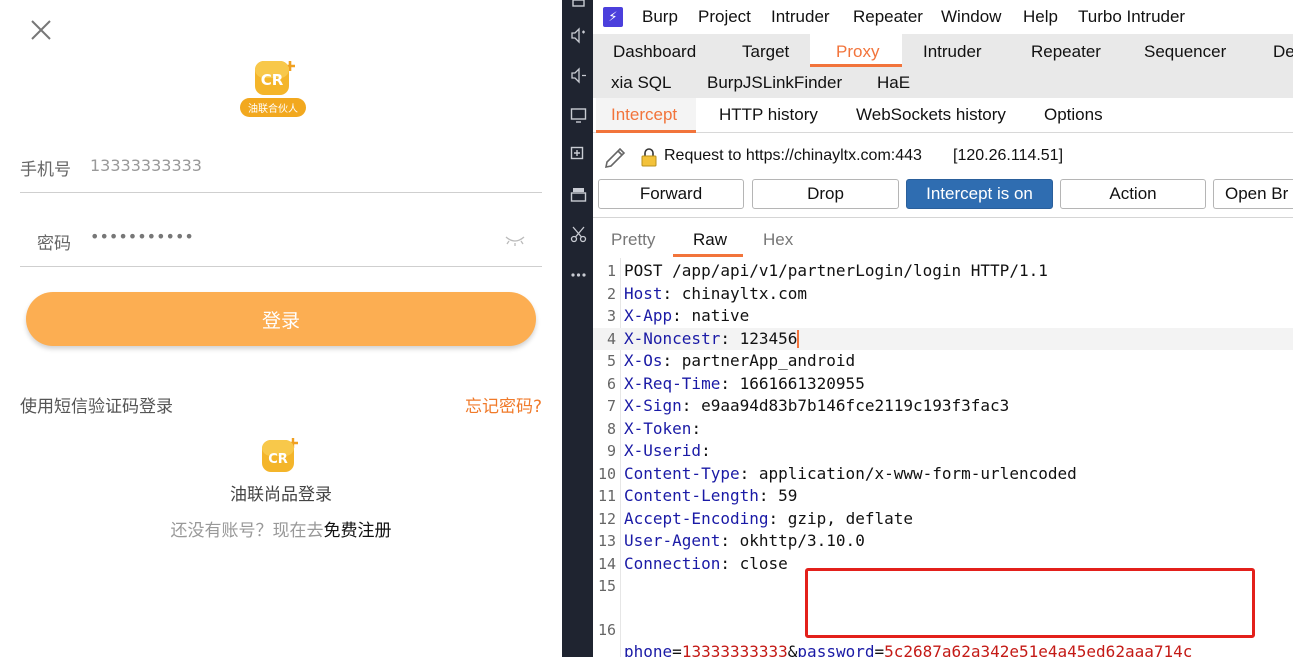 This screenshot has height=657, width=1293. What do you see at coordinates (931, 115) in the screenshot?
I see `tab-websockets-history: WebSockets history` at bounding box center [931, 115].